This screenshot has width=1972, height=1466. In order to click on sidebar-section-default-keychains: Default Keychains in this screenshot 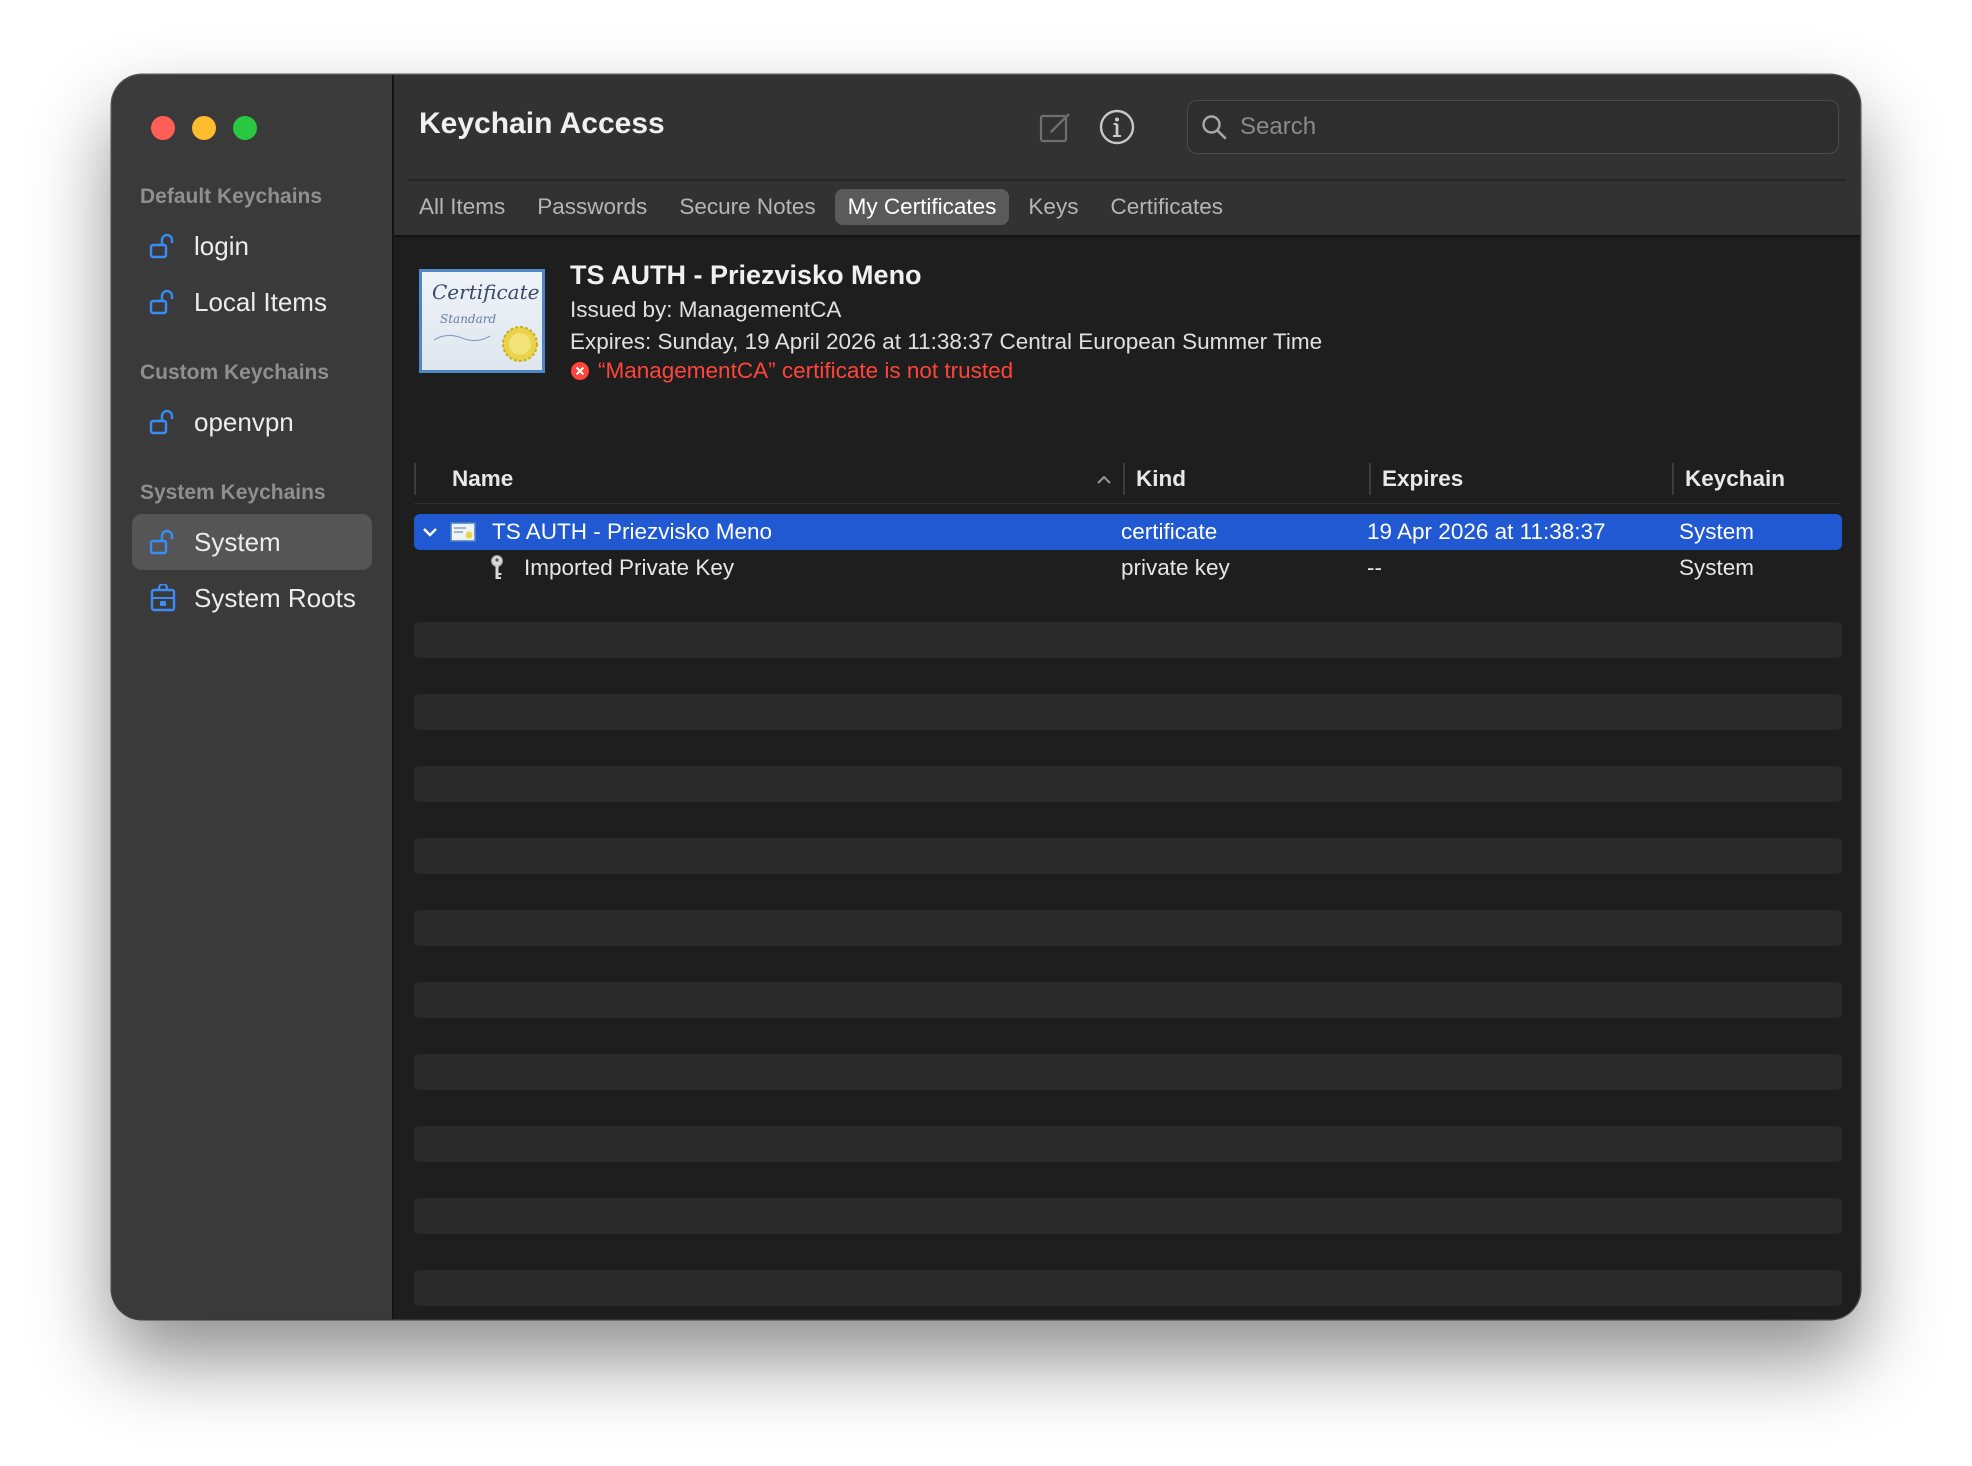, I will do `click(231, 196)`.